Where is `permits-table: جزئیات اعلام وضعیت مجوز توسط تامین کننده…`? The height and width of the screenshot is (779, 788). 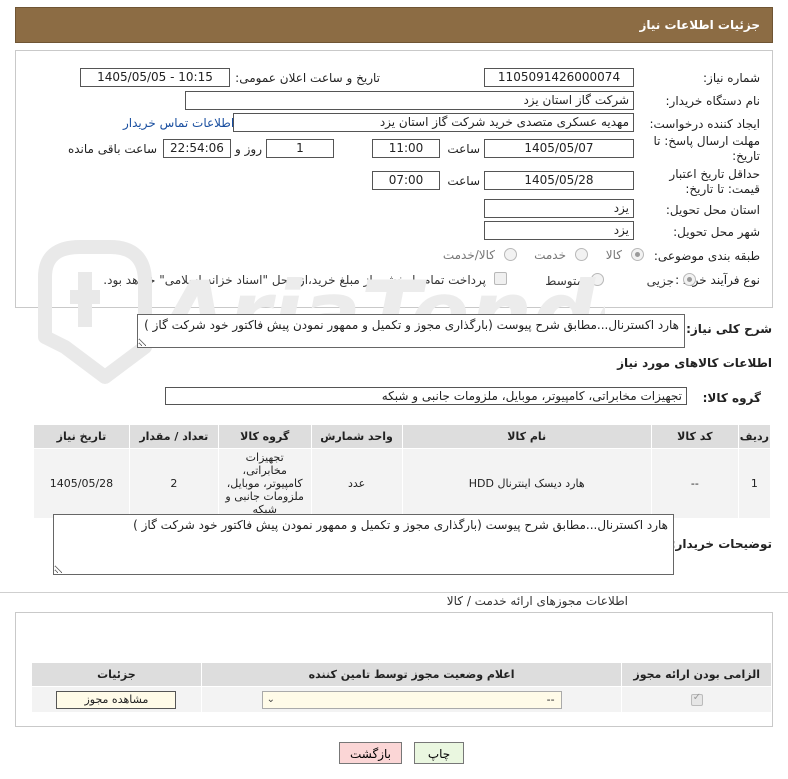
permits-table: جزئیات اعلام وضعیت مجوز توسط تامین کننده… is located at coordinates (401, 687).